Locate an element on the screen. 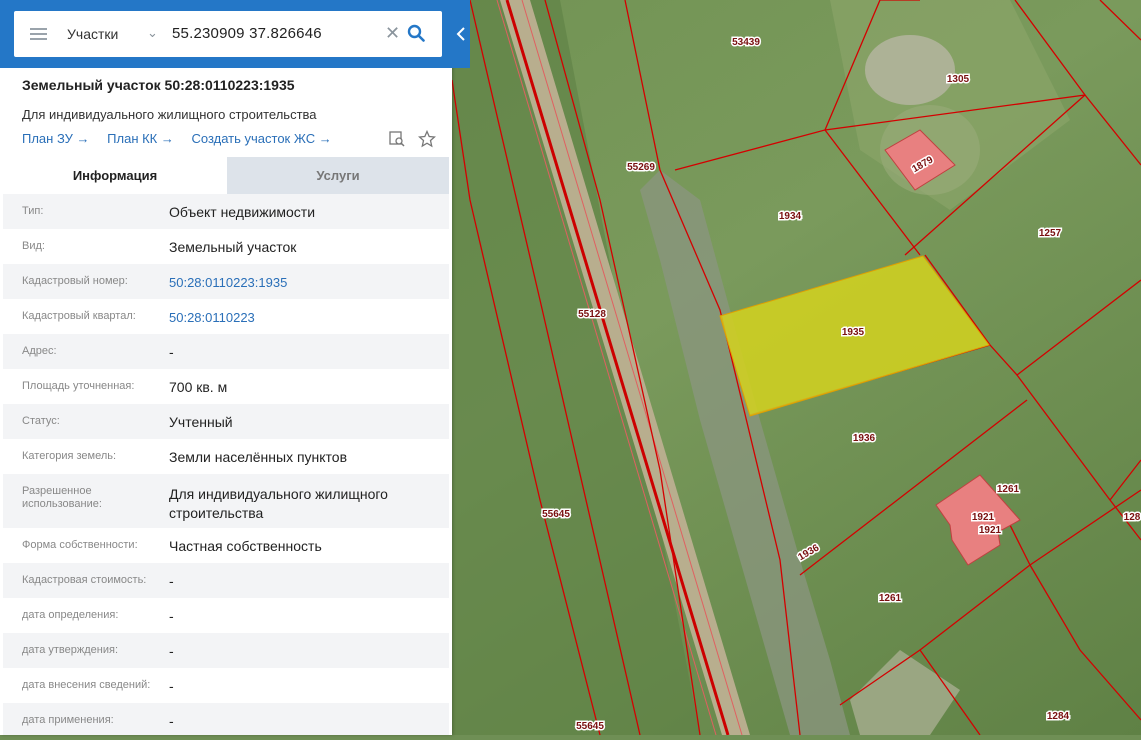  search-icon is located at coordinates (416, 35).